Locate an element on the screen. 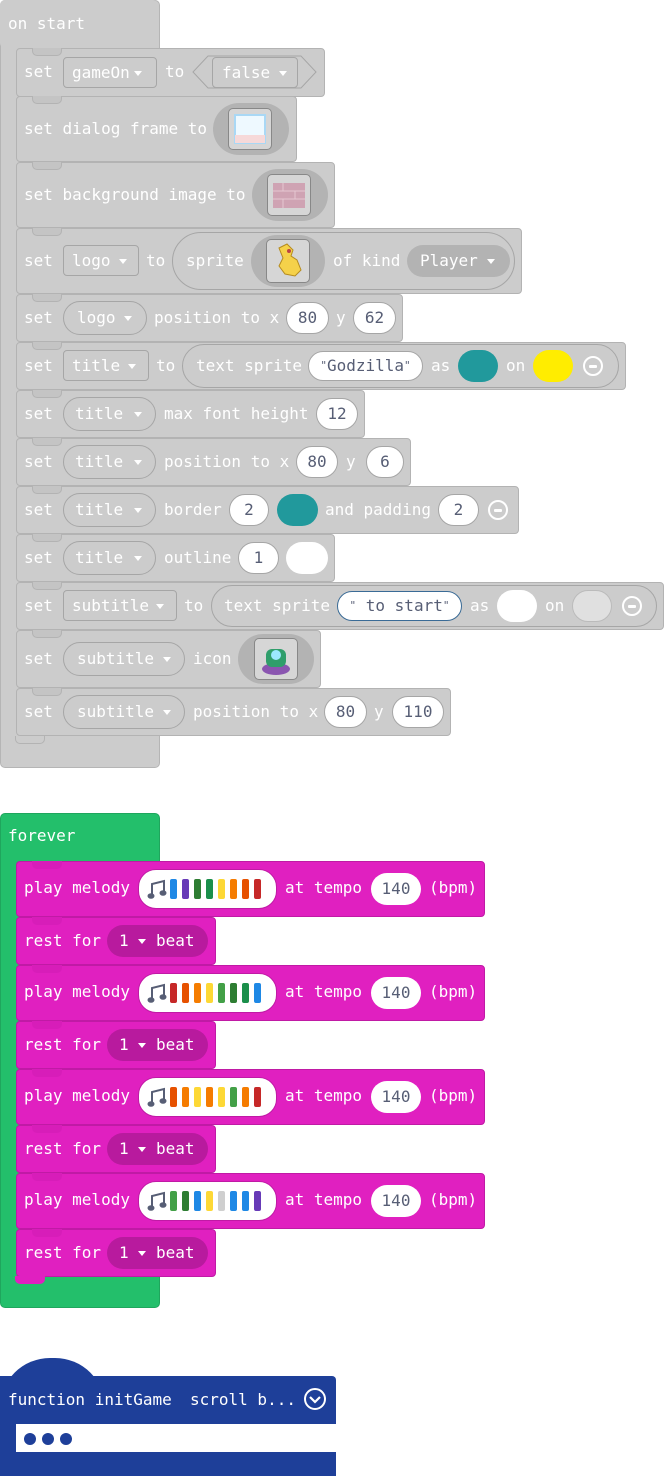  y-number-input: 6 is located at coordinates (385, 462).